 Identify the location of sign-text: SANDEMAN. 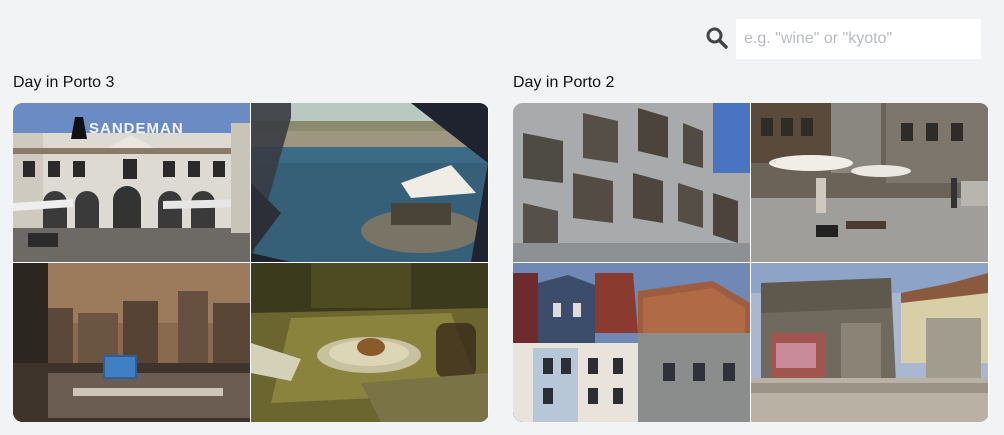
(136, 128).